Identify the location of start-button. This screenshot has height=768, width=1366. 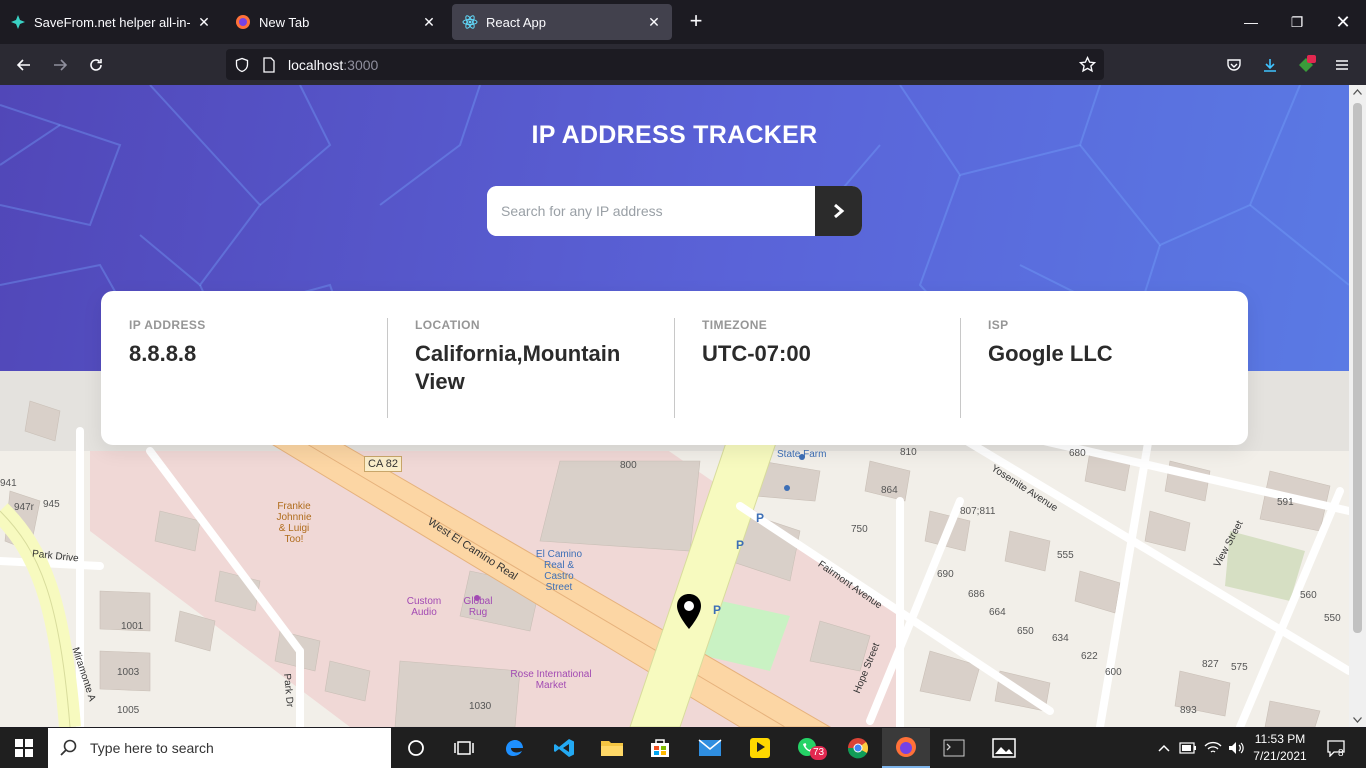
(24, 748).